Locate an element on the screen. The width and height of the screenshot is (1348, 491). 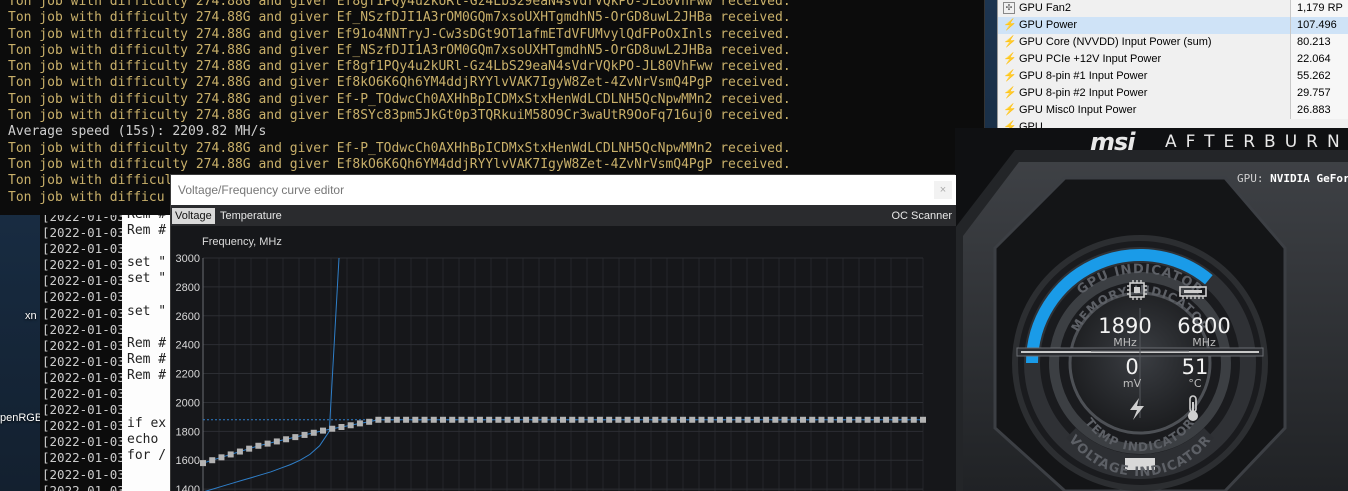
sensor-row: ⚡ GPU 8-pin #2 Input Power 29.757 is located at coordinates (1173, 93).